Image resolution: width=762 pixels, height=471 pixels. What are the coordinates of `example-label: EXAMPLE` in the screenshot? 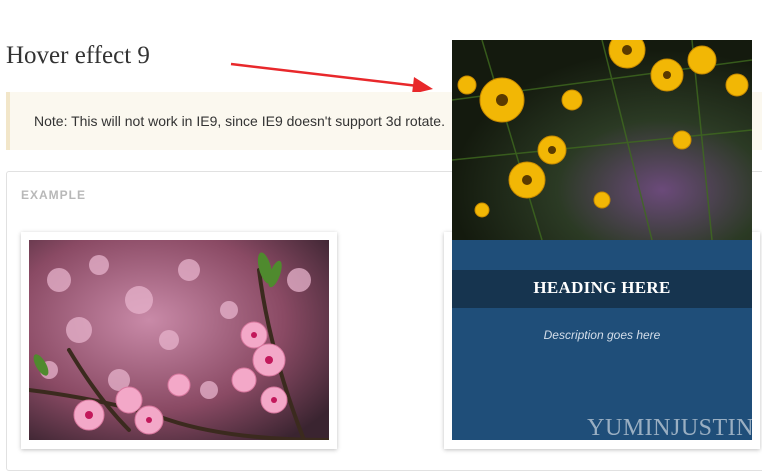 It's located at (54, 195).